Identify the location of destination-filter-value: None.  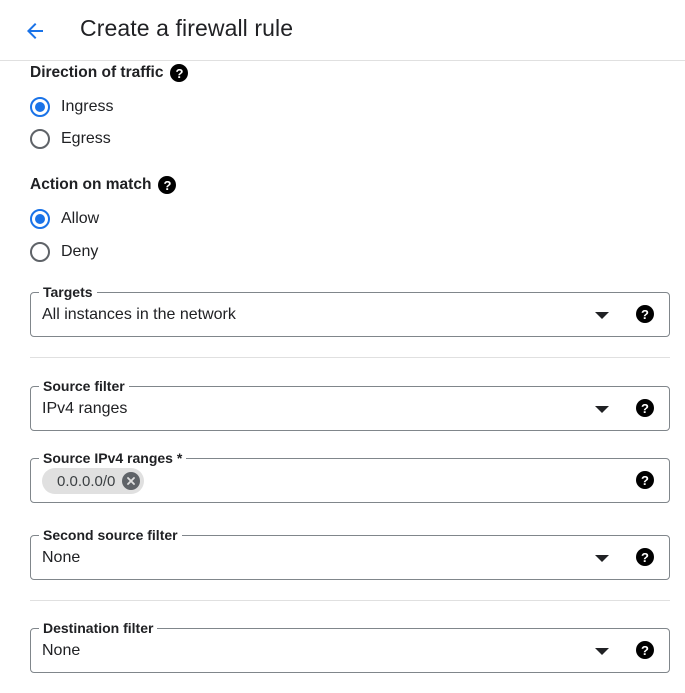
(61, 650).